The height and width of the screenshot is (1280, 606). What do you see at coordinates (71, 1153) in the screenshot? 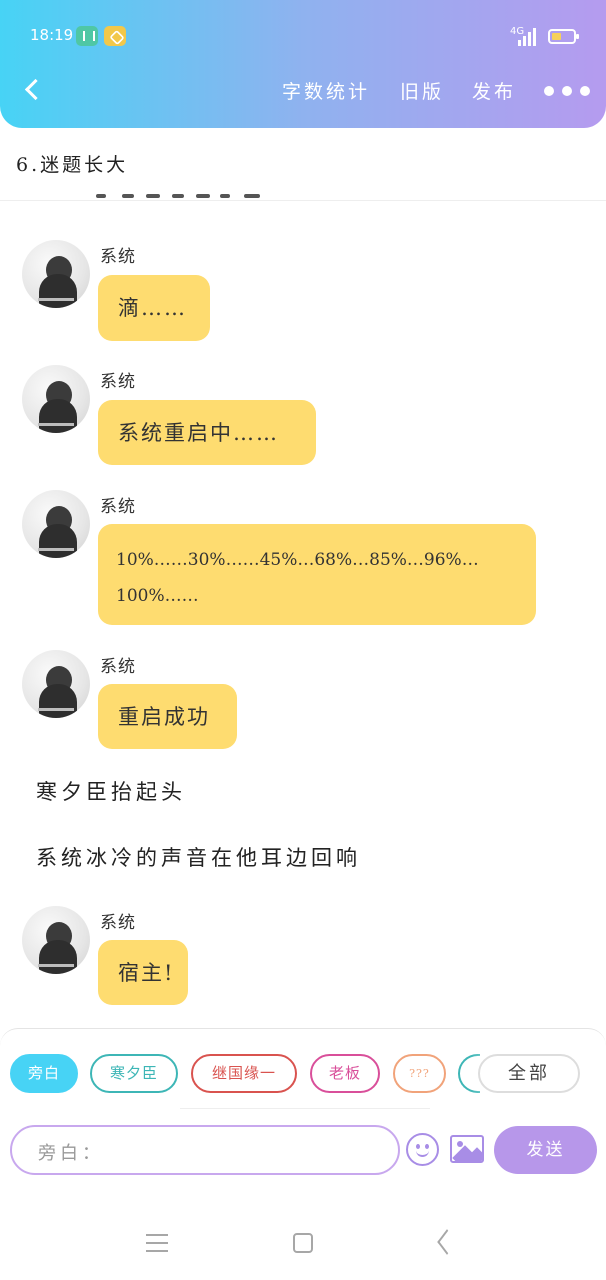
I see `input-speaker-label: 旁白：` at bounding box center [71, 1153].